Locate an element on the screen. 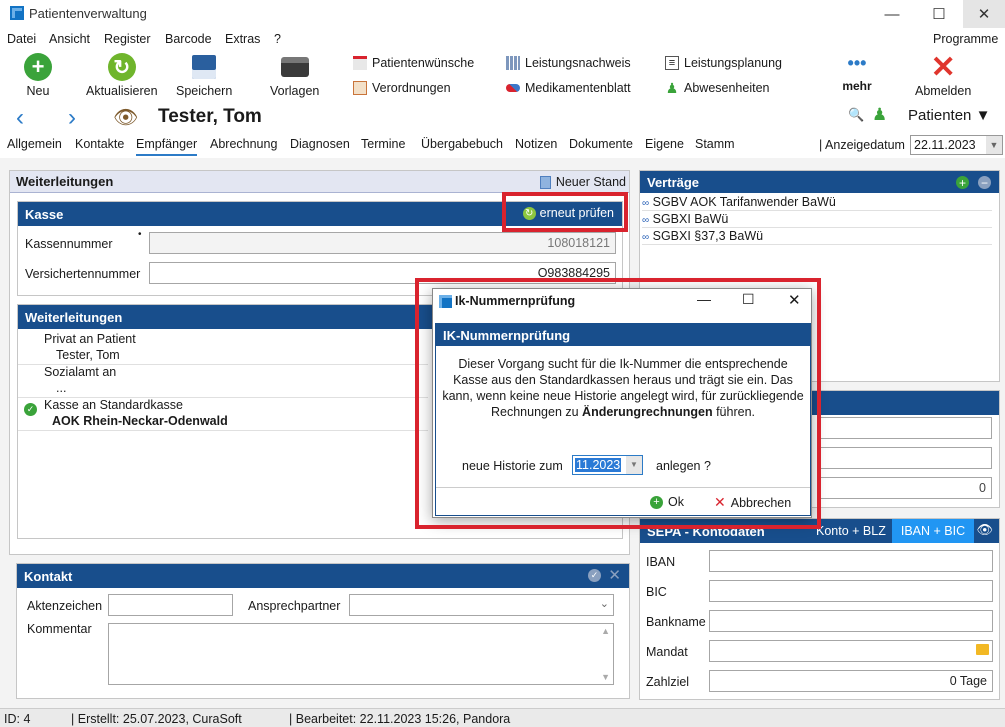 The image size is (1005, 727). list-item-kasse: Kasse an Standardkasse is located at coordinates (113, 405).